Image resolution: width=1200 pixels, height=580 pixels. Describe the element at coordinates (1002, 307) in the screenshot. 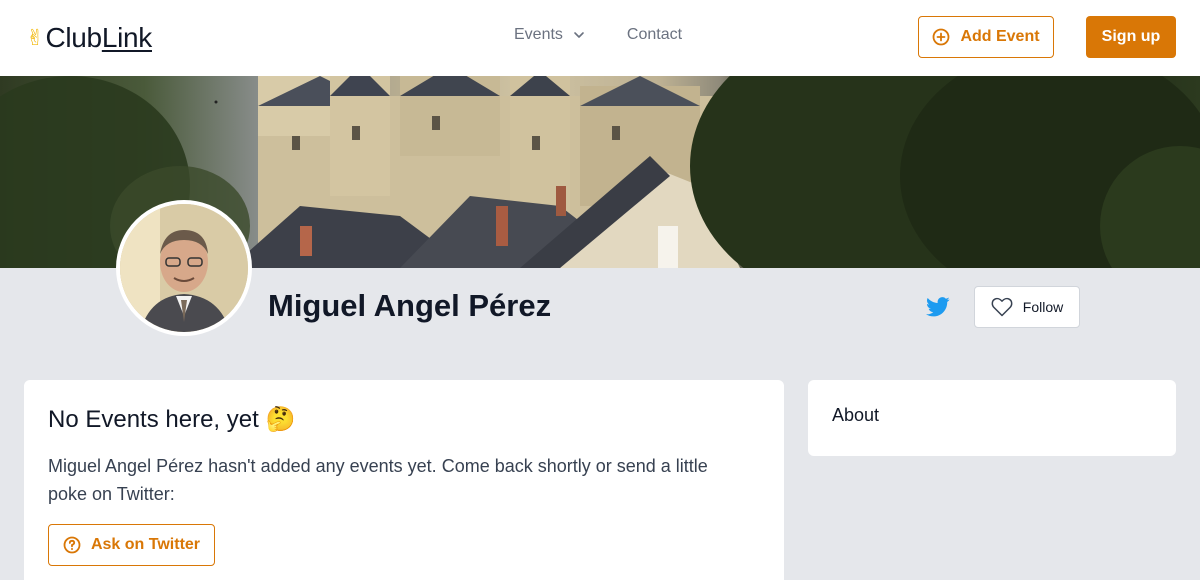

I see `heart-icon` at that location.